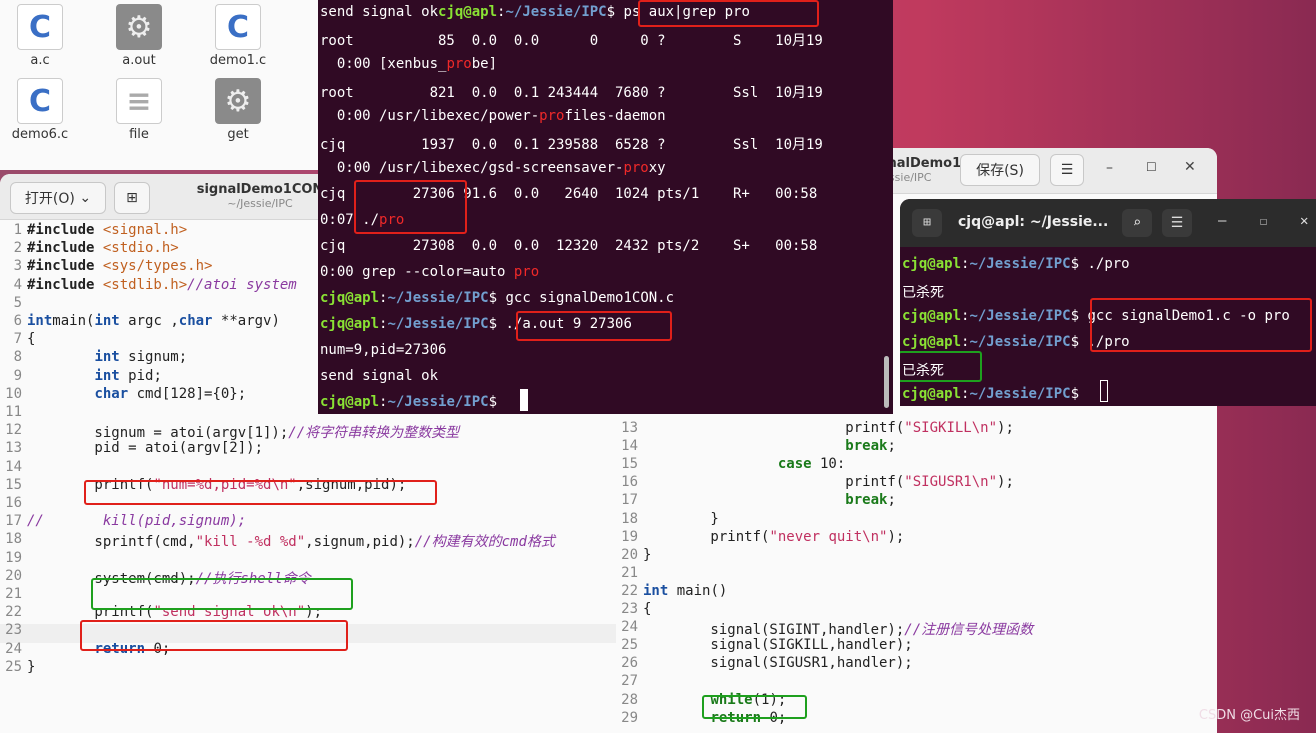 The image size is (1316, 733). What do you see at coordinates (31, 339) in the screenshot?
I see `code-line: {` at bounding box center [31, 339].